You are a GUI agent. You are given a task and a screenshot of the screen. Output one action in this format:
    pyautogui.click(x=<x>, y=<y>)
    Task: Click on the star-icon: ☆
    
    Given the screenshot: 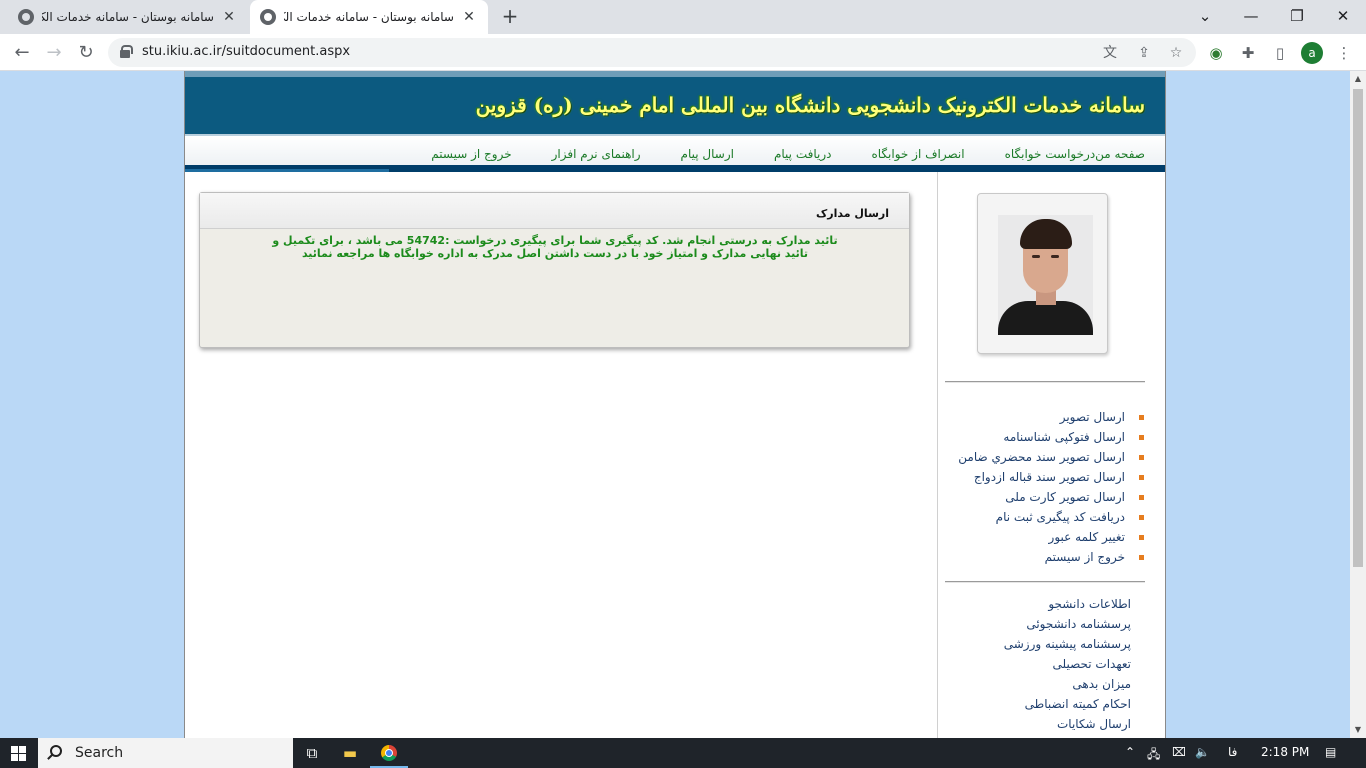 What is the action you would take?
    pyautogui.click(x=1176, y=53)
    